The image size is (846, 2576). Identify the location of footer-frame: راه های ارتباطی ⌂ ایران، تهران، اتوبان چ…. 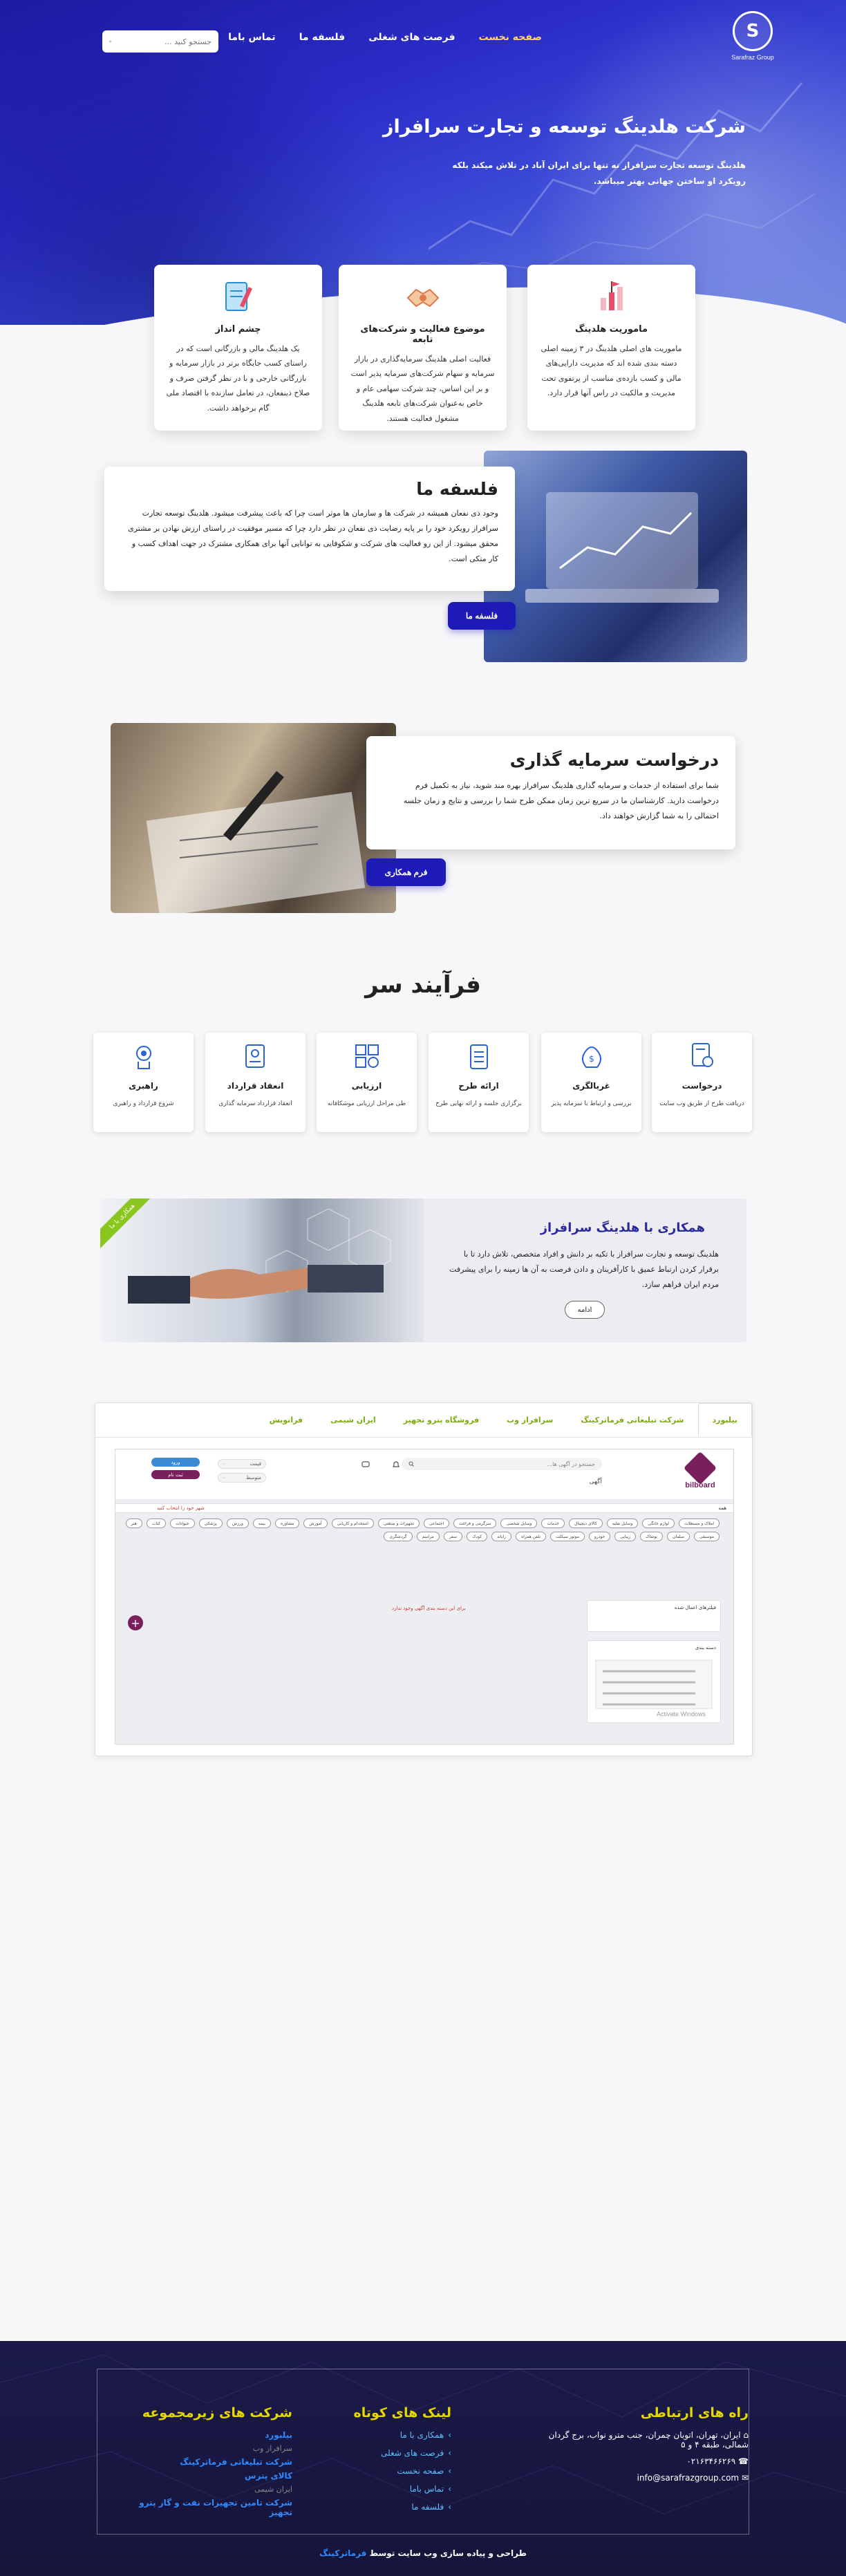
(423, 2452).